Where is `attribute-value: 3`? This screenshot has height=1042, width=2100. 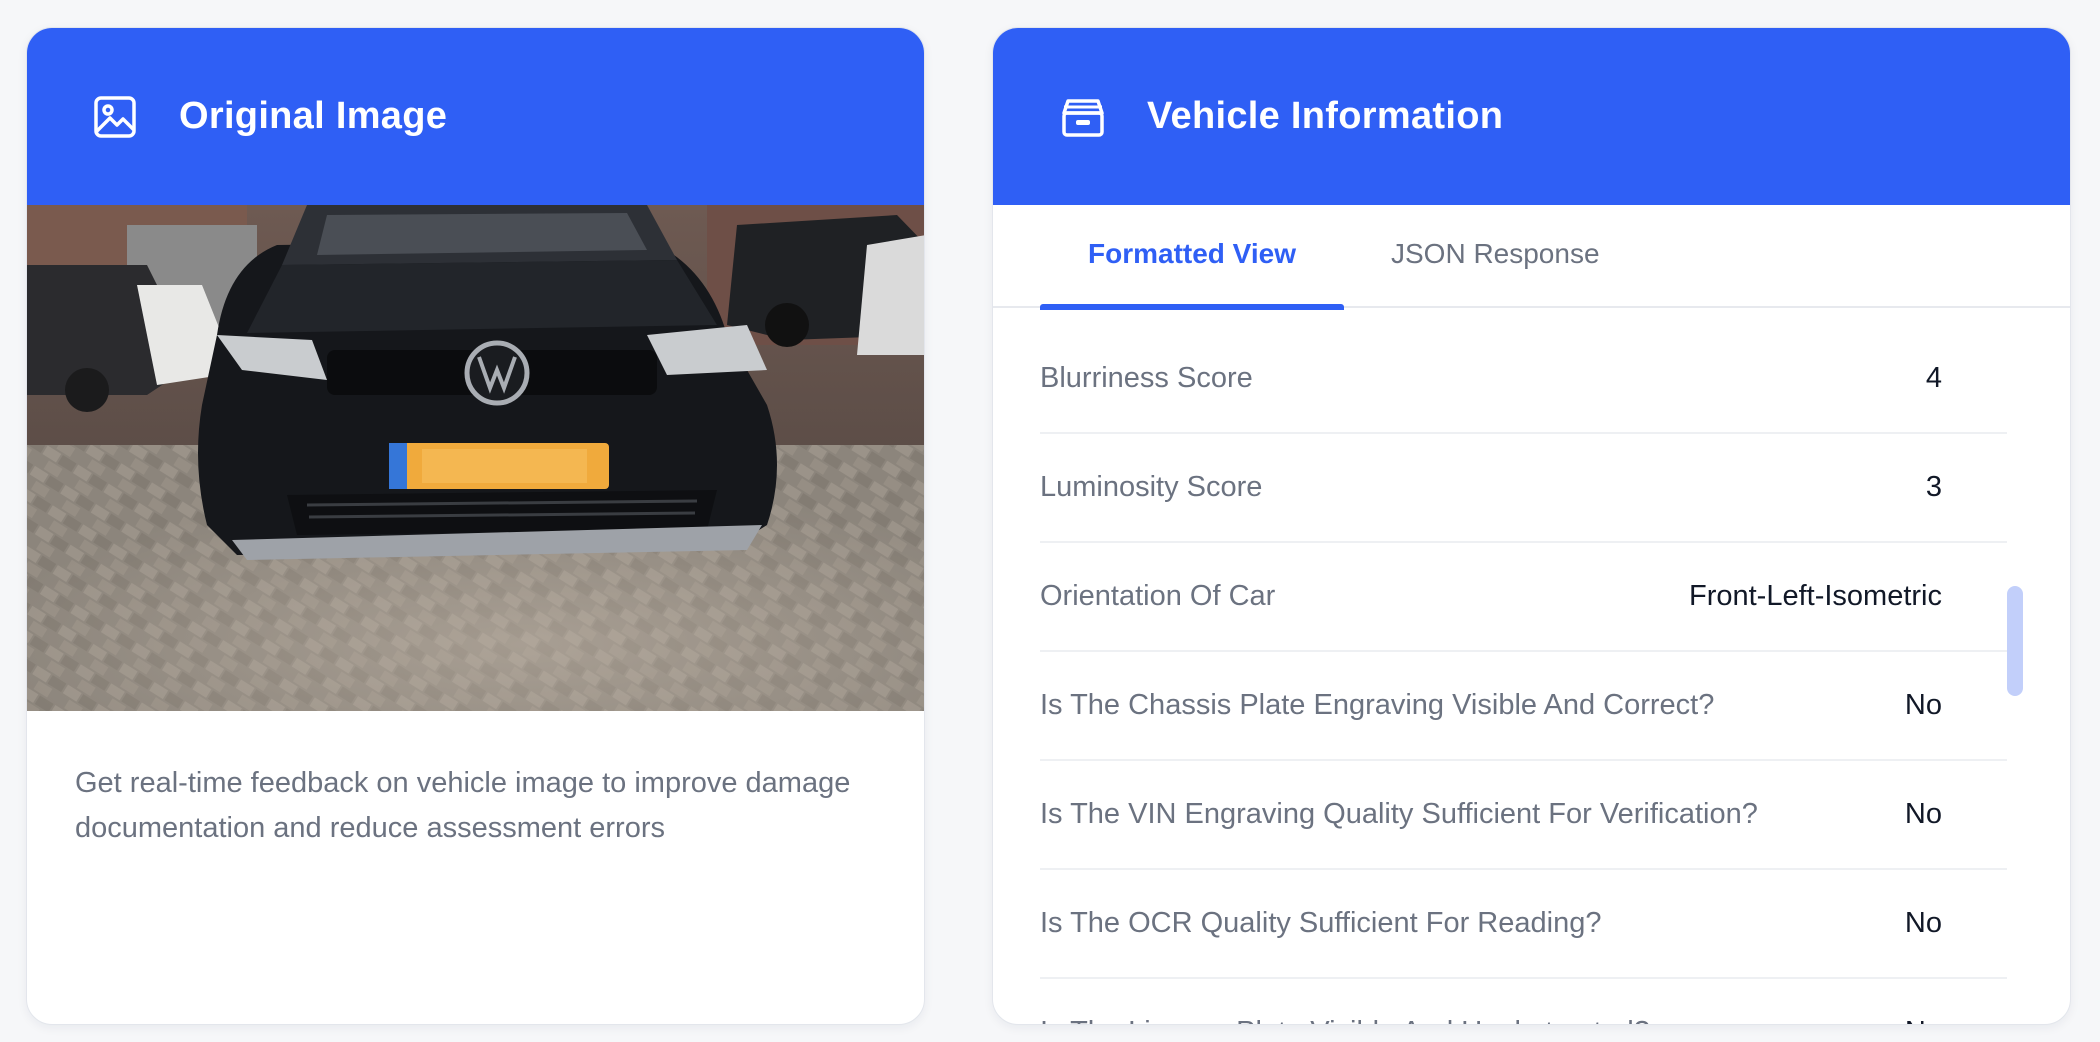
attribute-value: 3 is located at coordinates (1933, 487).